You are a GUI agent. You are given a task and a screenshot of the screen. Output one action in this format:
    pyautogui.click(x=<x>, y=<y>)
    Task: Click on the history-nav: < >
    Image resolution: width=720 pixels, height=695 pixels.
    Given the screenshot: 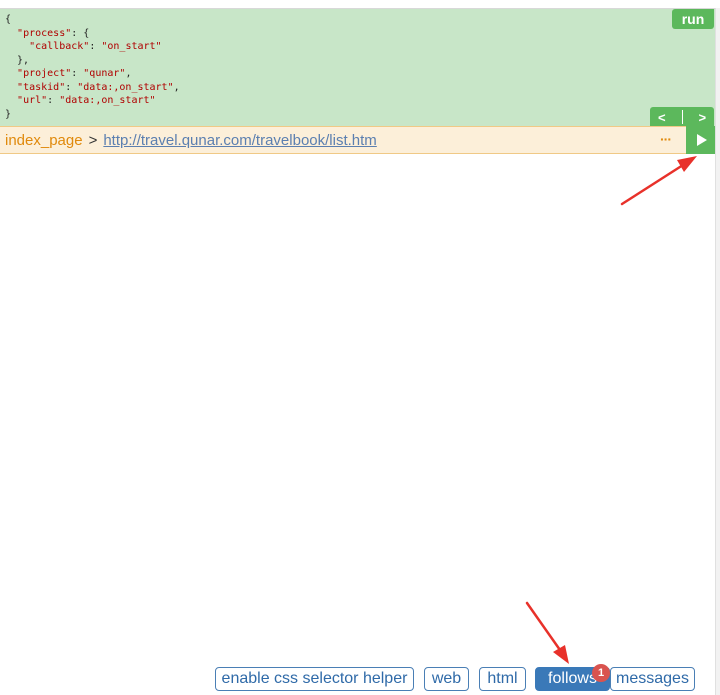 What is the action you would take?
    pyautogui.click(x=682, y=117)
    